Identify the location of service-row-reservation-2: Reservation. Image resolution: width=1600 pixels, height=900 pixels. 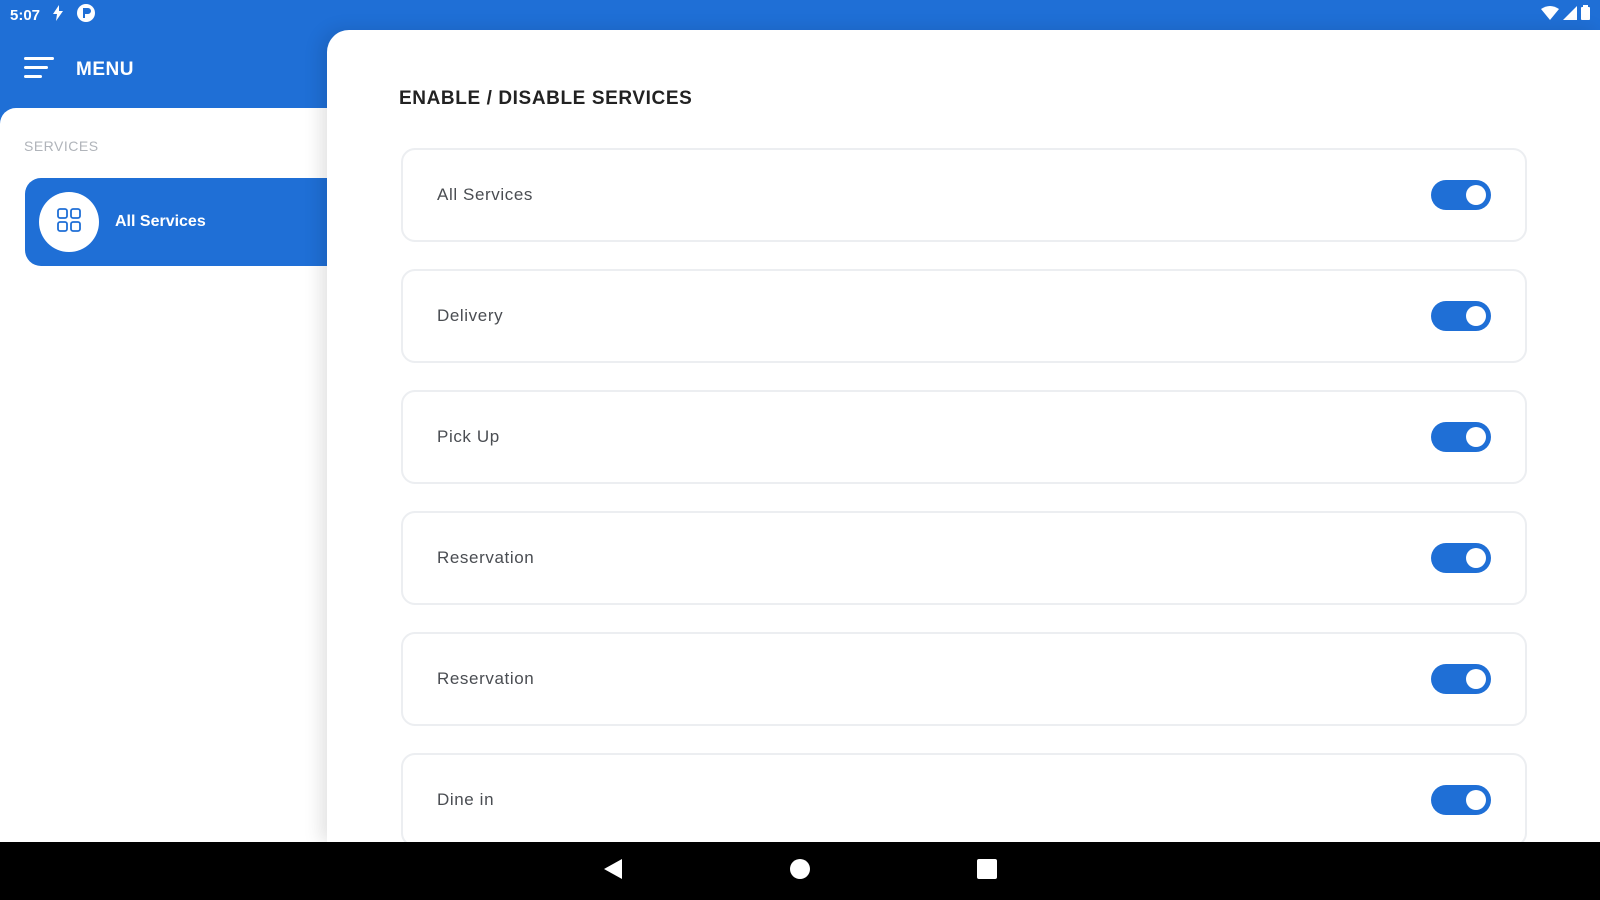
(964, 679).